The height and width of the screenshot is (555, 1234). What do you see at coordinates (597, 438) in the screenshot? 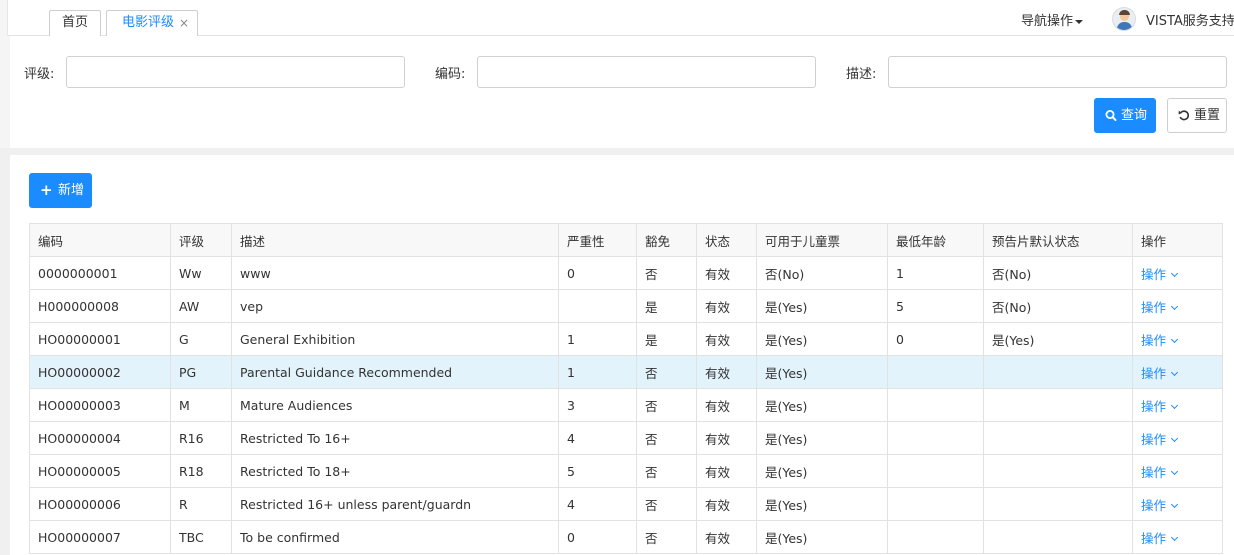
I see `cell-severity: 4` at bounding box center [597, 438].